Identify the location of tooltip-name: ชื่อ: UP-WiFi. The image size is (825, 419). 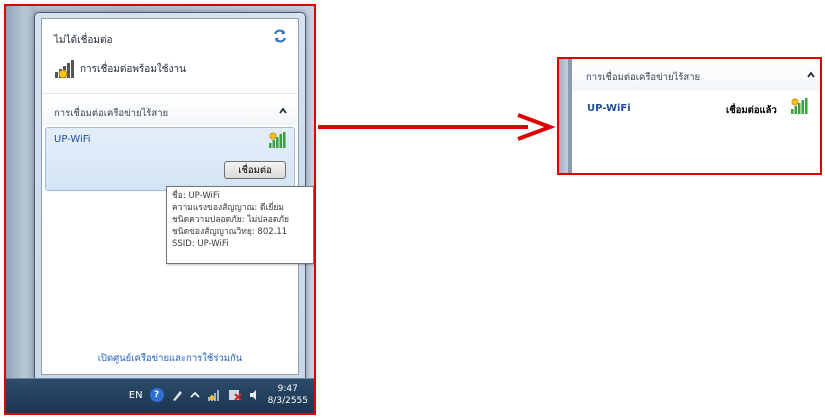
(196, 196).